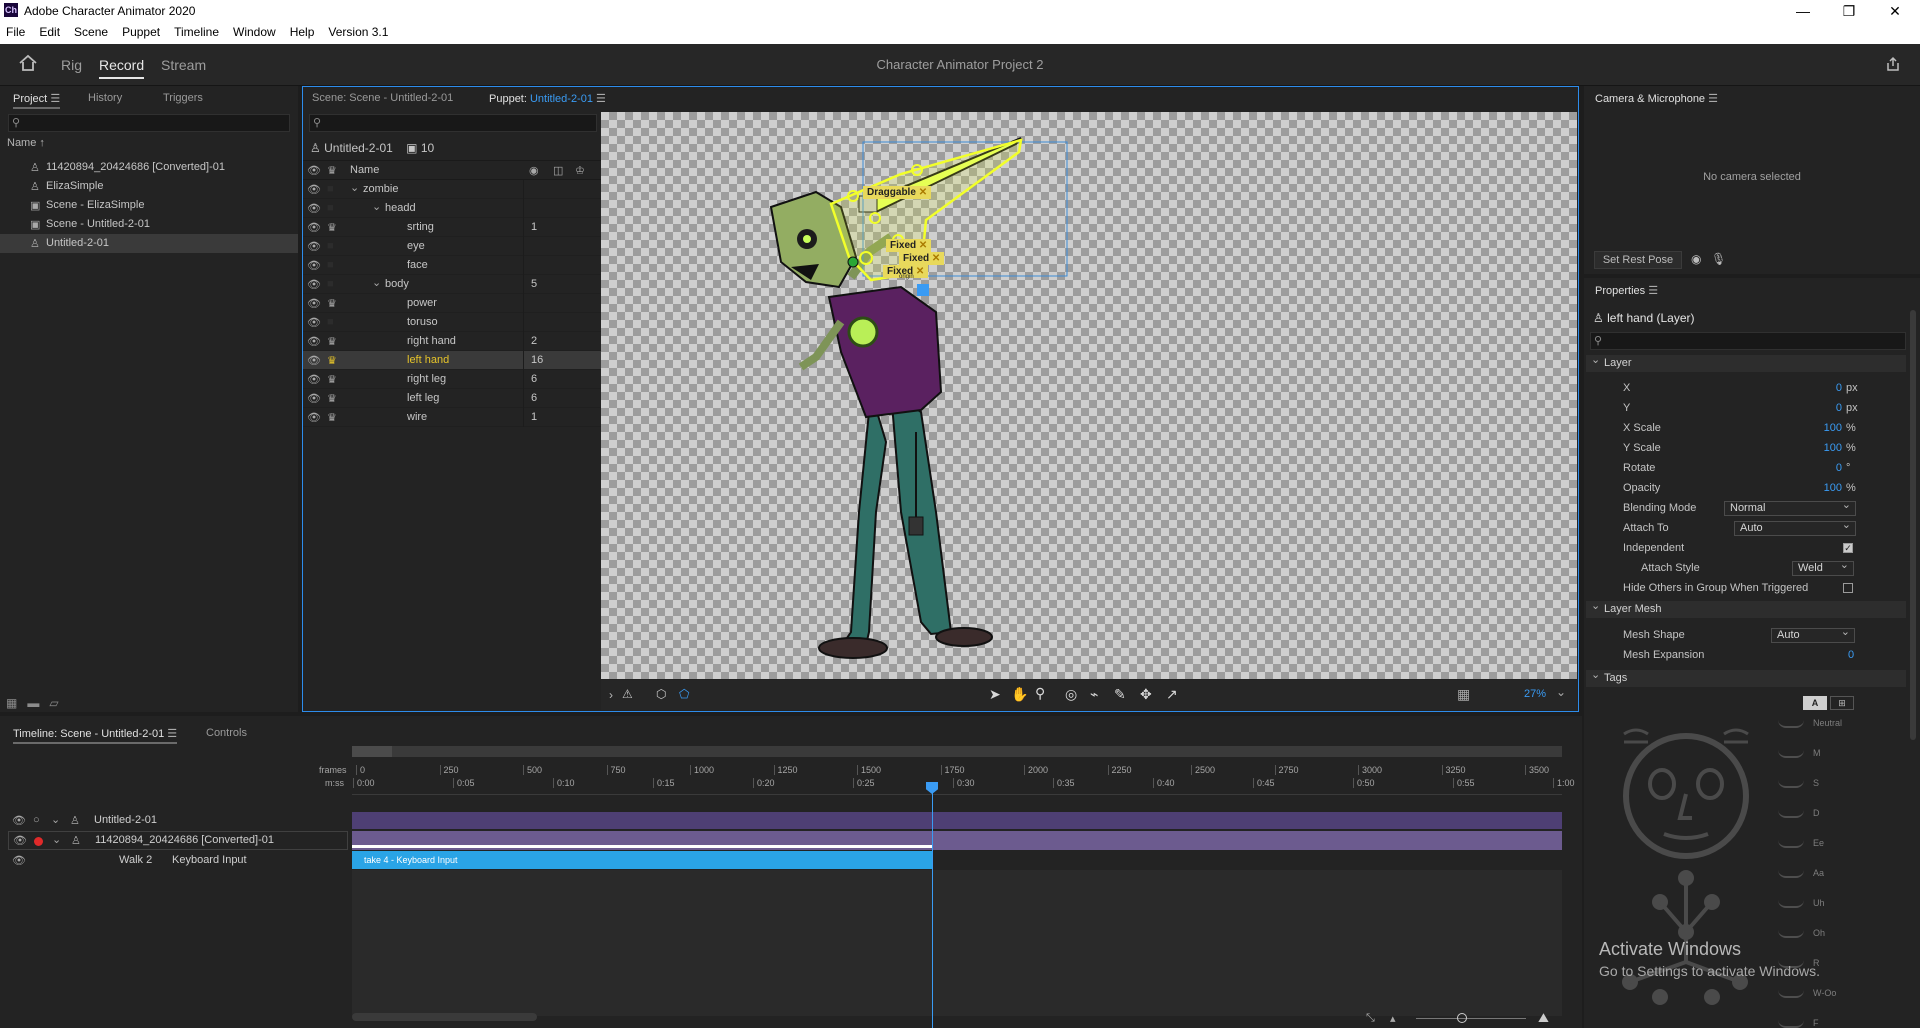 This screenshot has height=1028, width=1920. I want to click on menu-item-version-3-1: Version 3.1, so click(358, 32).